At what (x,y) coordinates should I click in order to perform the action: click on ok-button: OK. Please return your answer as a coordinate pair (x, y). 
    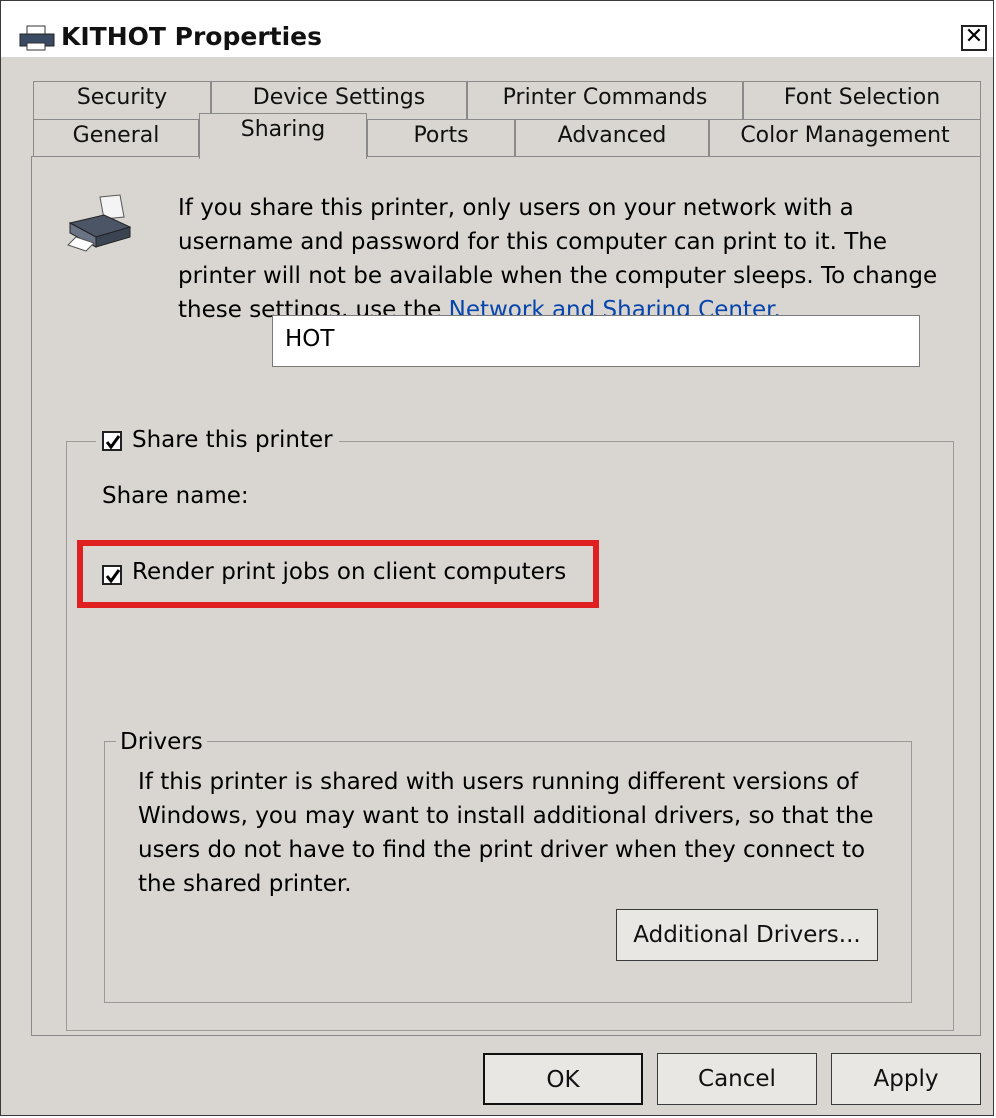
    Looking at the image, I should click on (563, 1079).